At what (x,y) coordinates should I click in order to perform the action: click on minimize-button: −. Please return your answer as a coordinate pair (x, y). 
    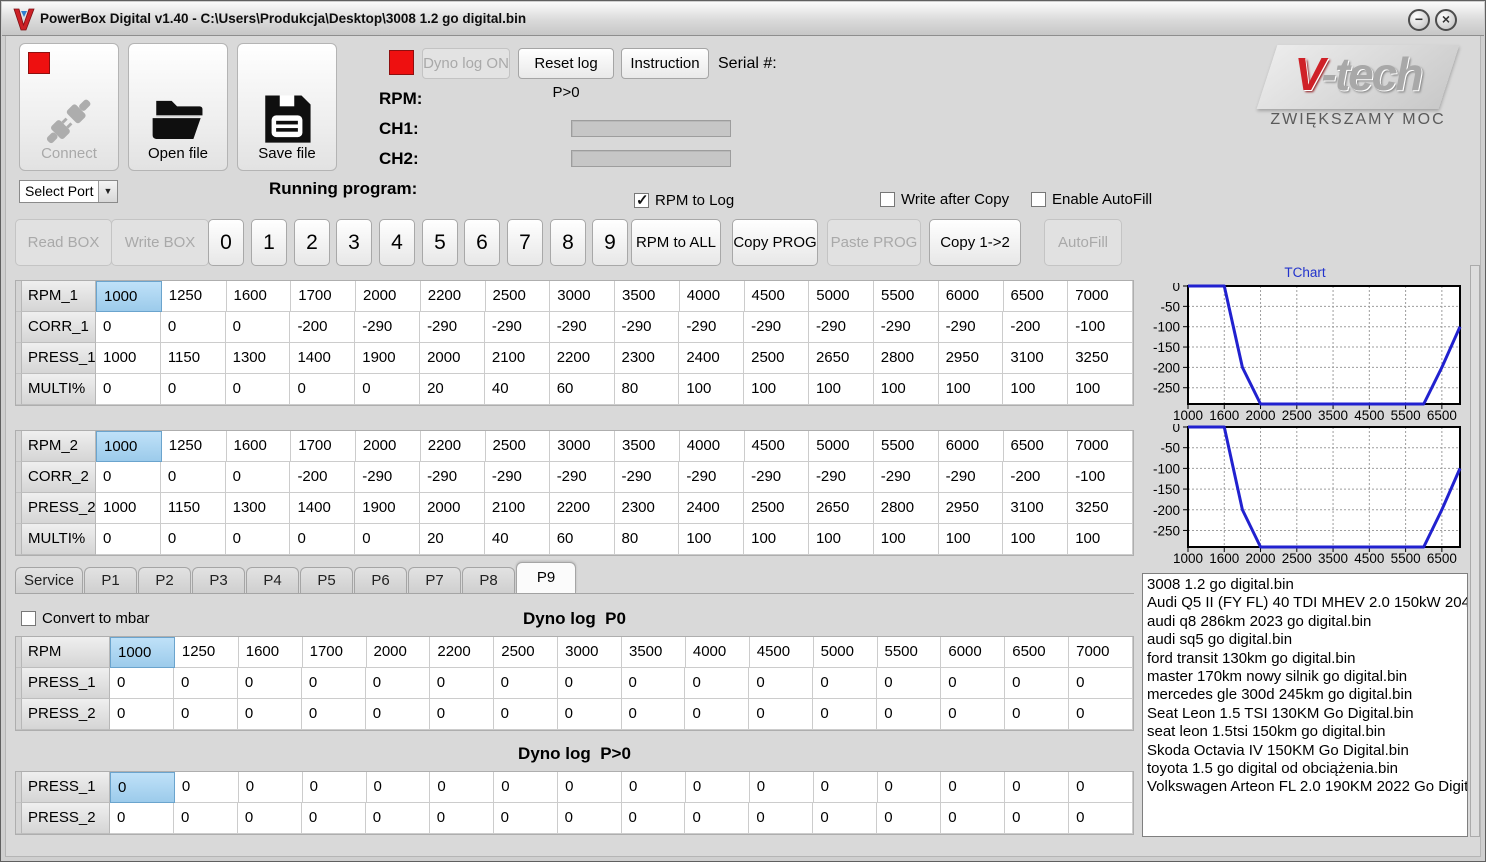
    Looking at the image, I should click on (1419, 20).